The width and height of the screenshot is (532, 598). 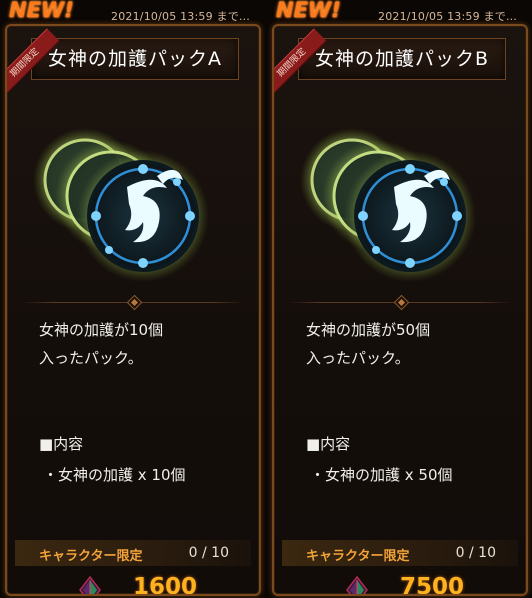 I want to click on title-bar: 女神の加護パックB, so click(x=402, y=59).